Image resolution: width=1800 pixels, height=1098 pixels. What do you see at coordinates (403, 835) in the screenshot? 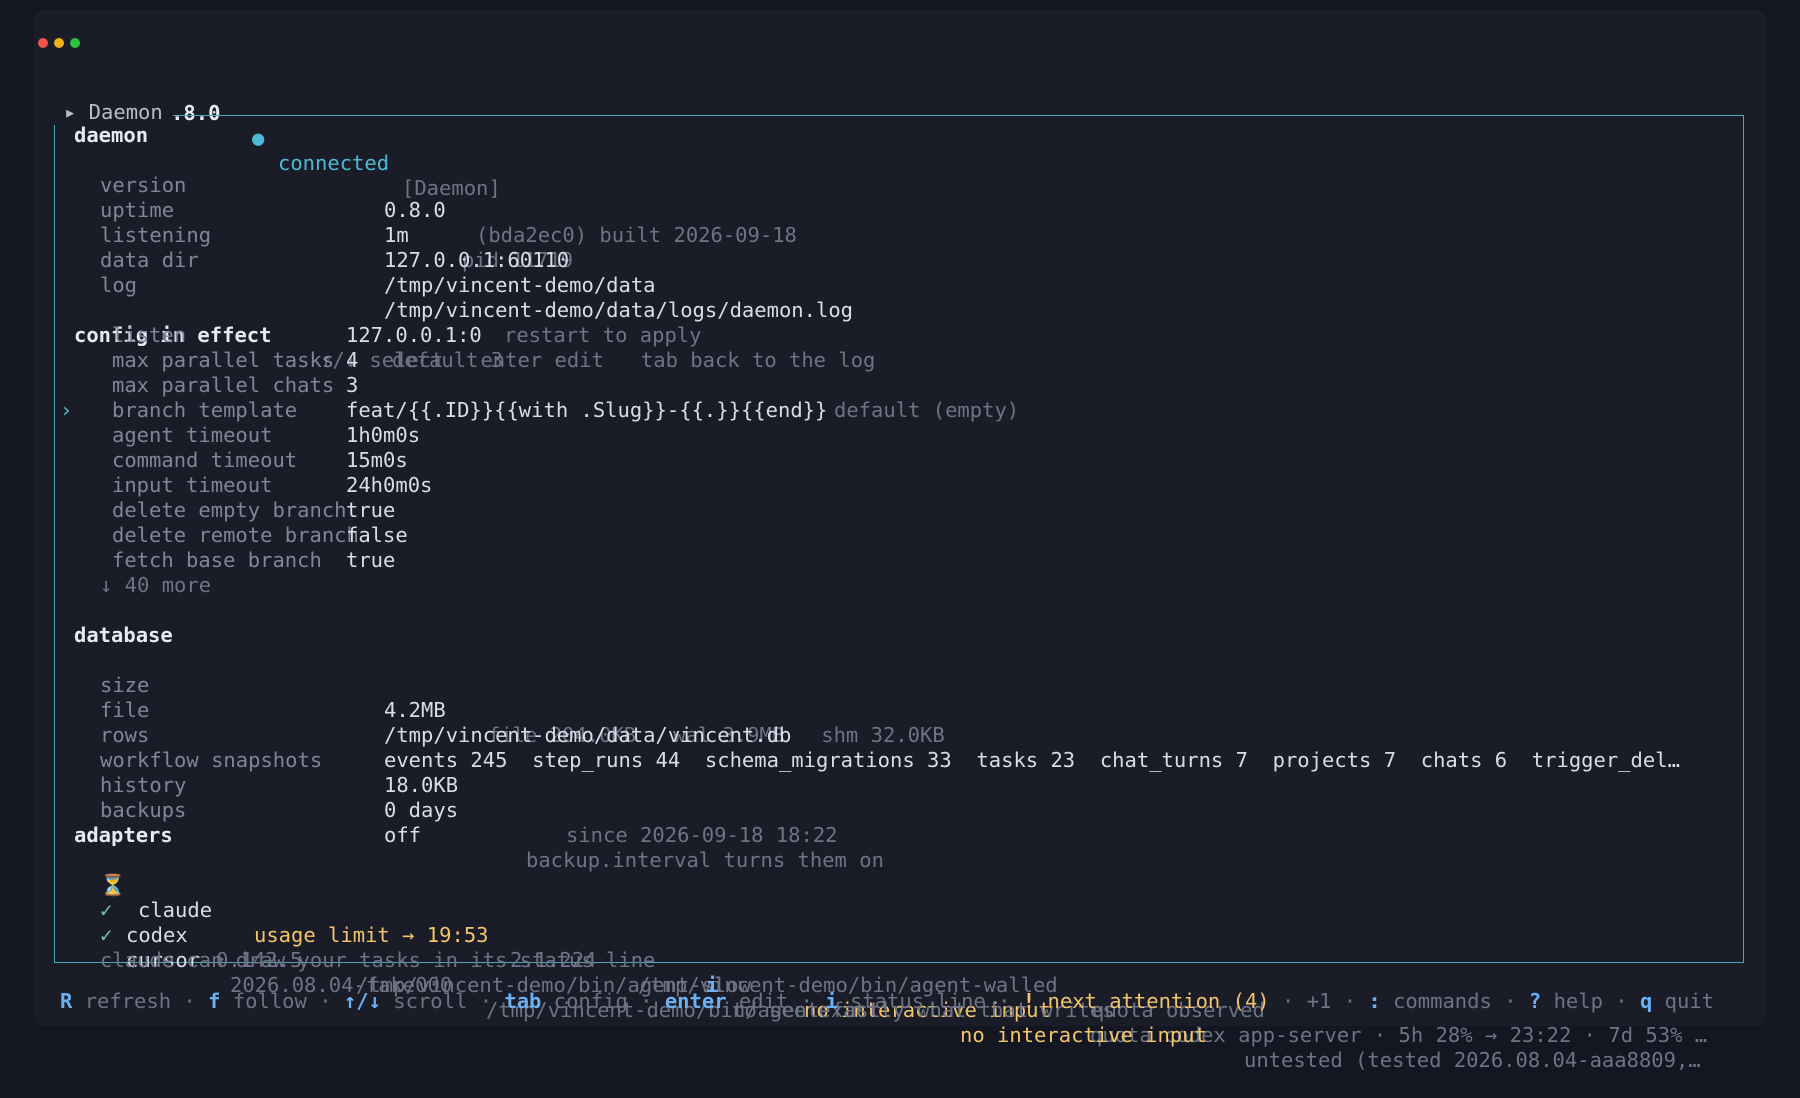
I see `row-value: off` at bounding box center [403, 835].